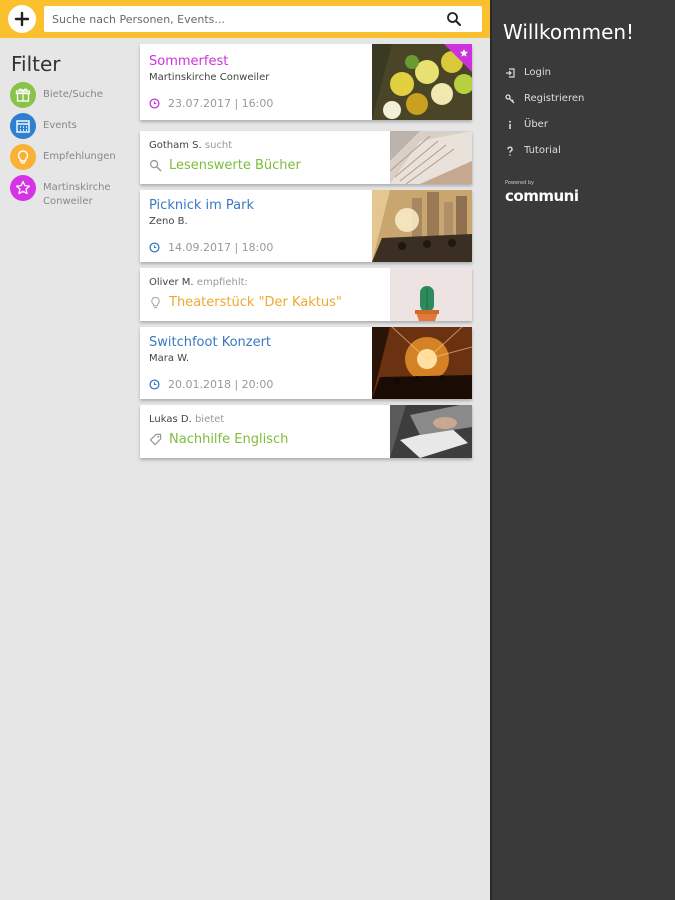 This screenshot has height=900, width=675. Describe the element at coordinates (155, 439) in the screenshot. I see `tag-icon` at that location.